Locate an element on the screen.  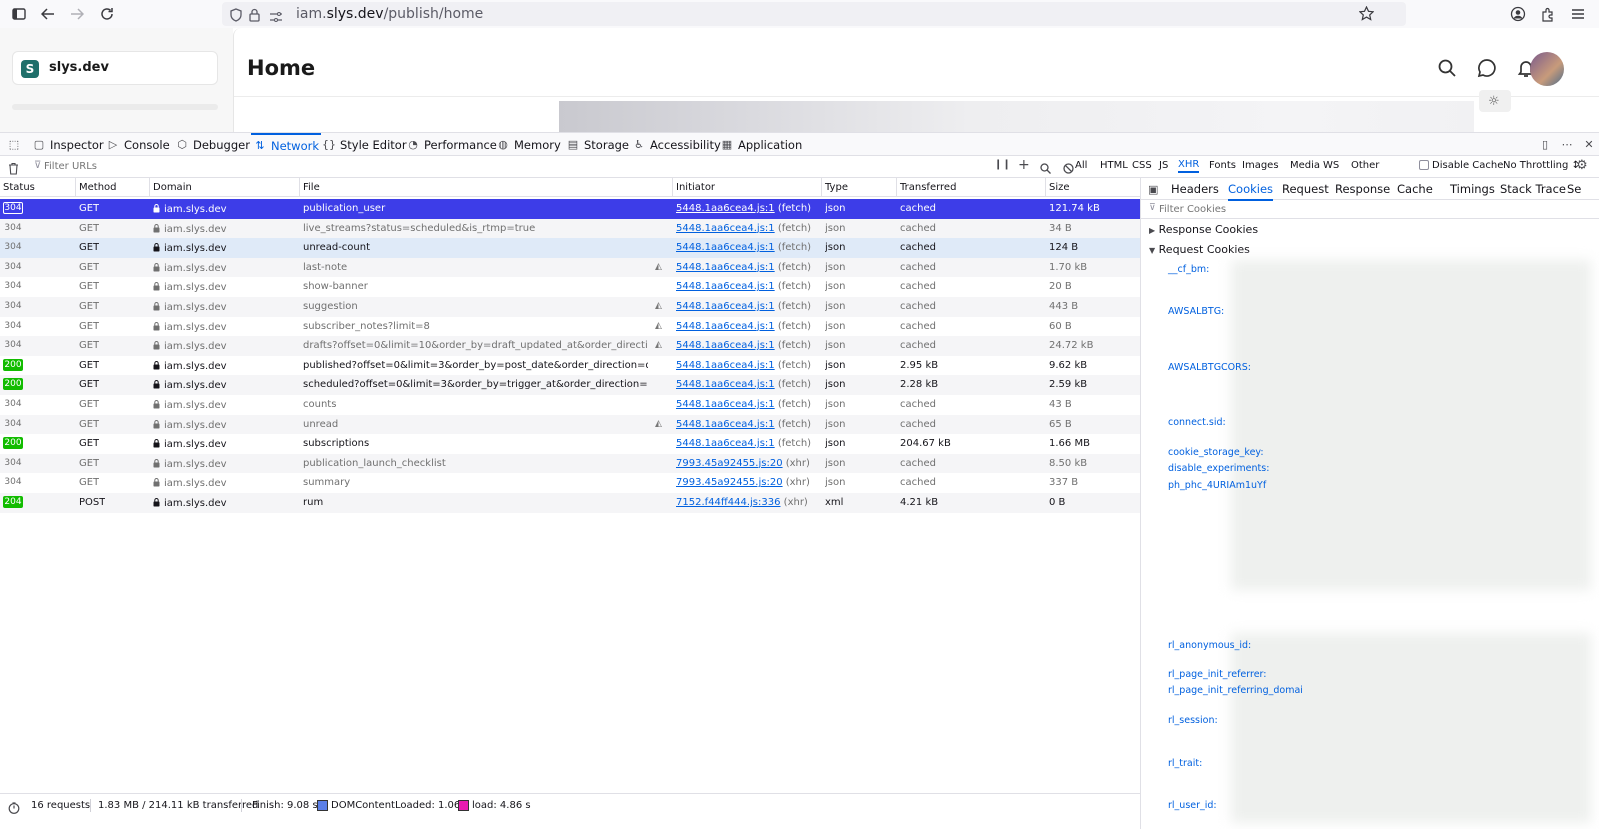
filter-type-ws: WS is located at coordinates (1331, 165).